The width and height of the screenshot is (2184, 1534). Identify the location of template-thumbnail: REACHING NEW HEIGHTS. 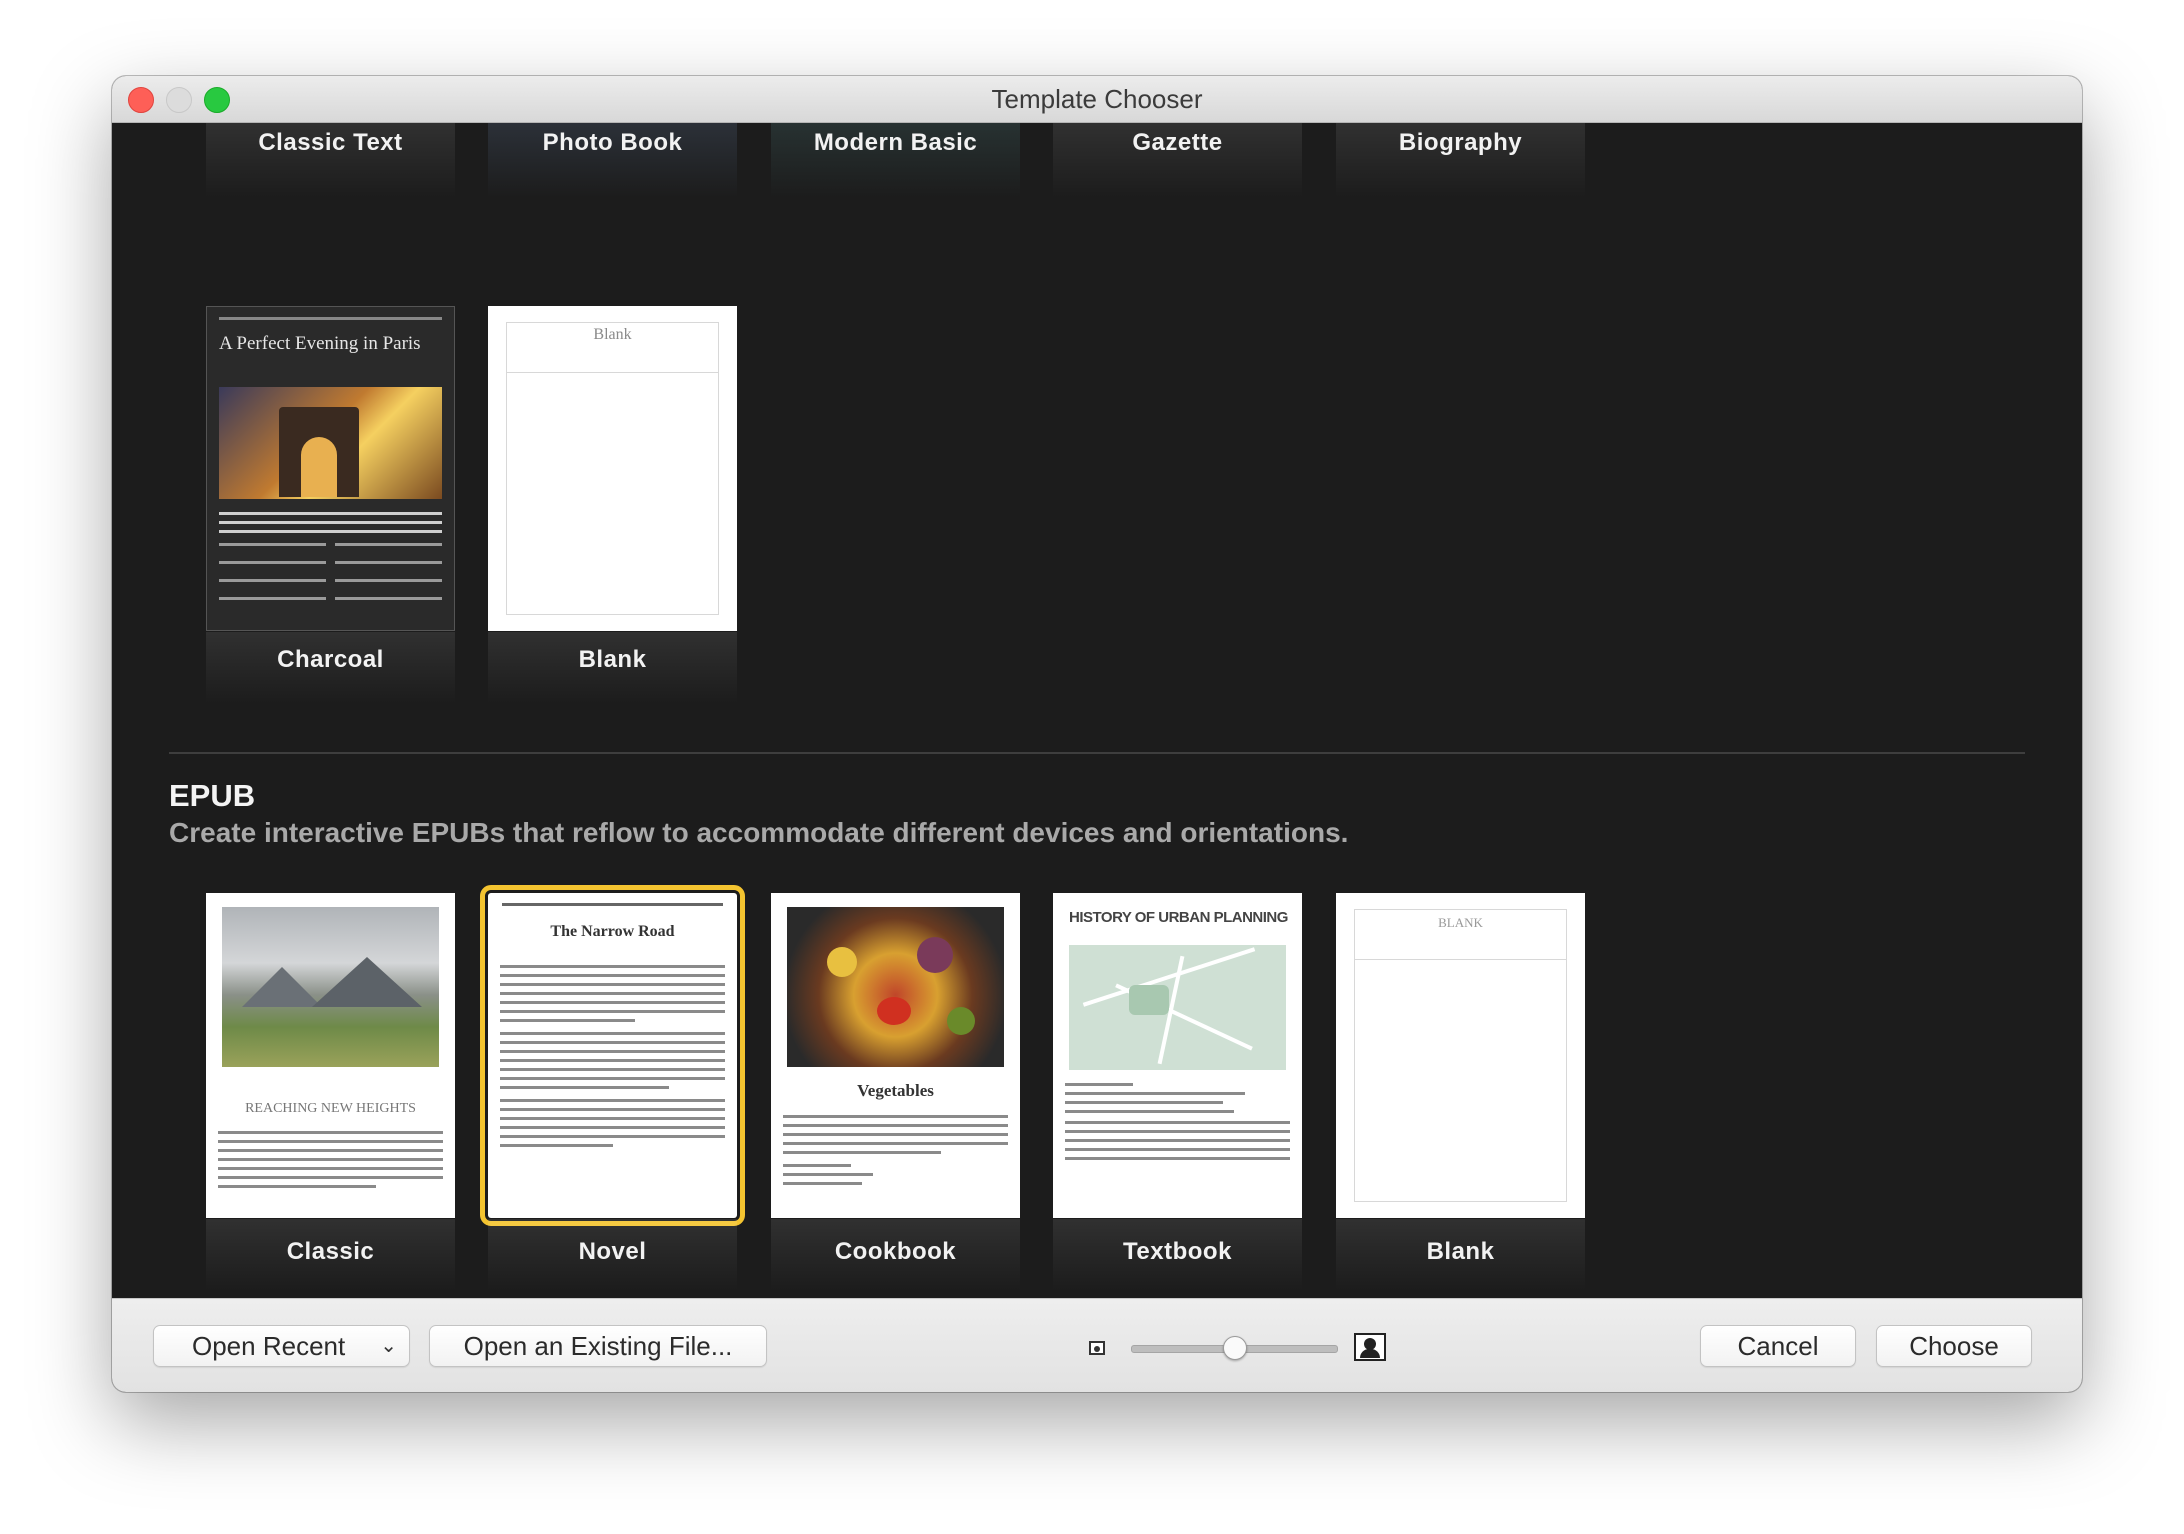
(330, 1055).